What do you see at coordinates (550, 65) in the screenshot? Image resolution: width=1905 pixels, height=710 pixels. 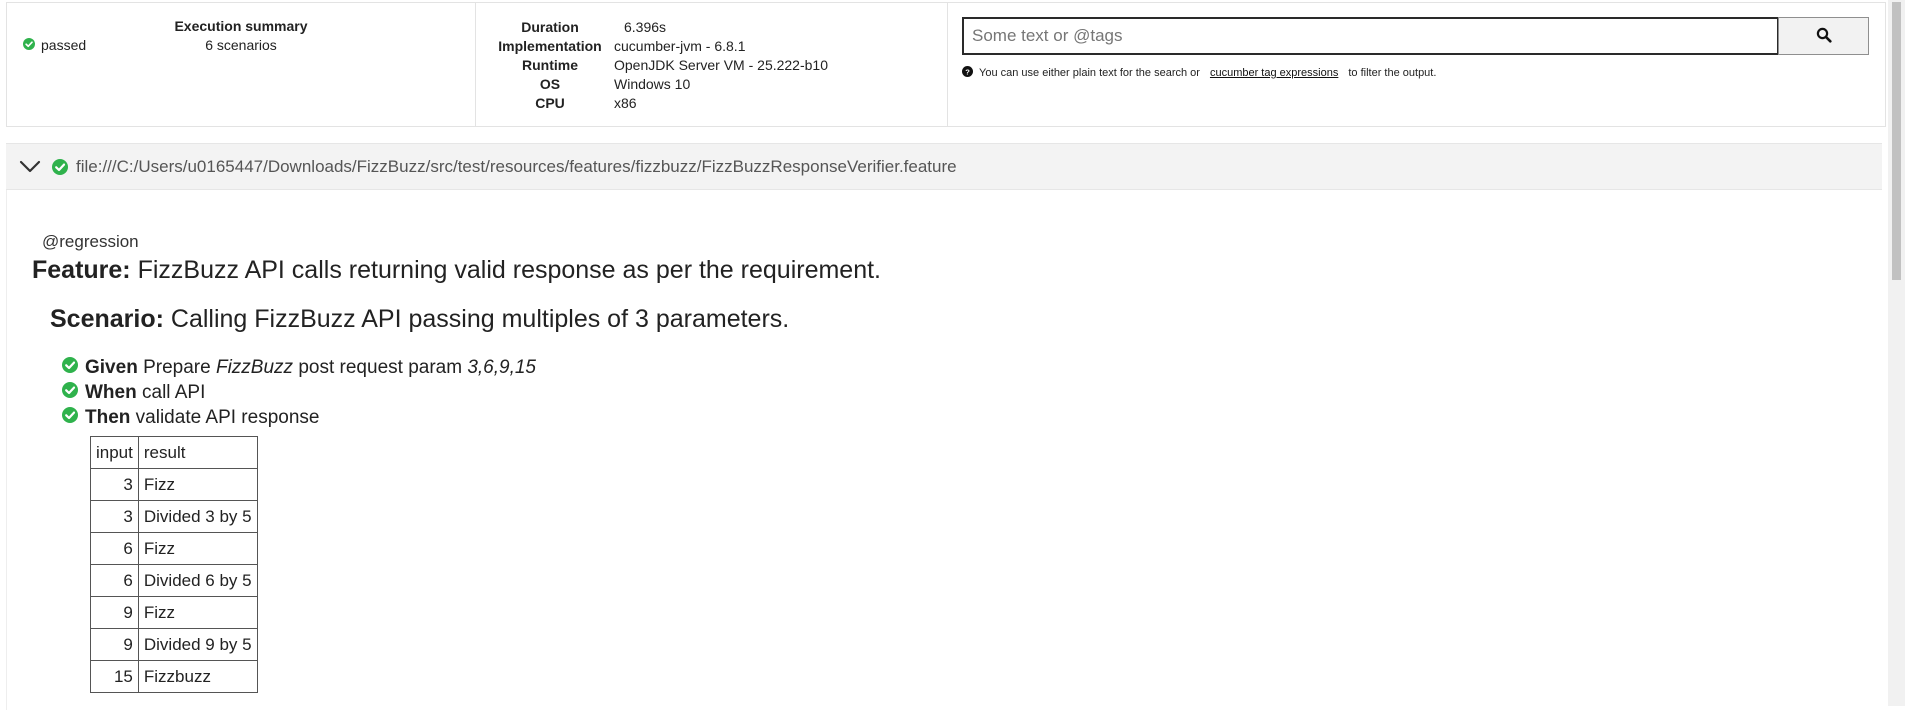 I see `env-key: Runtime` at bounding box center [550, 65].